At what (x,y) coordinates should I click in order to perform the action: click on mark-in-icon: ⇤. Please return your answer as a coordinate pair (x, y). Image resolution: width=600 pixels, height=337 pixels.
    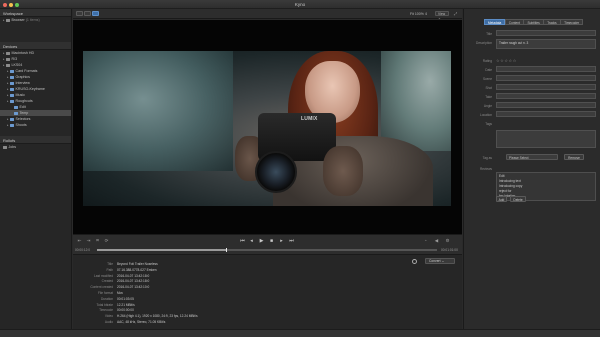
    Looking at the image, I should click on (79, 241).